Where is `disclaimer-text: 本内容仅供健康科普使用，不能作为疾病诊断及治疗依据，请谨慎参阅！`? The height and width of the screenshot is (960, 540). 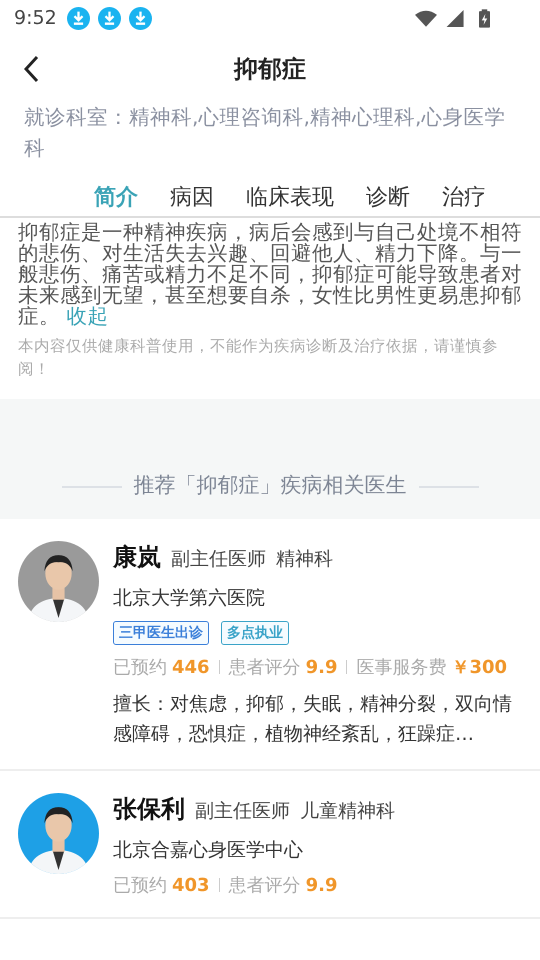 disclaimer-text: 本内容仅供健康科普使用，不能作为疾病诊断及治疗依据，请谨慎参阅！ is located at coordinates (258, 358).